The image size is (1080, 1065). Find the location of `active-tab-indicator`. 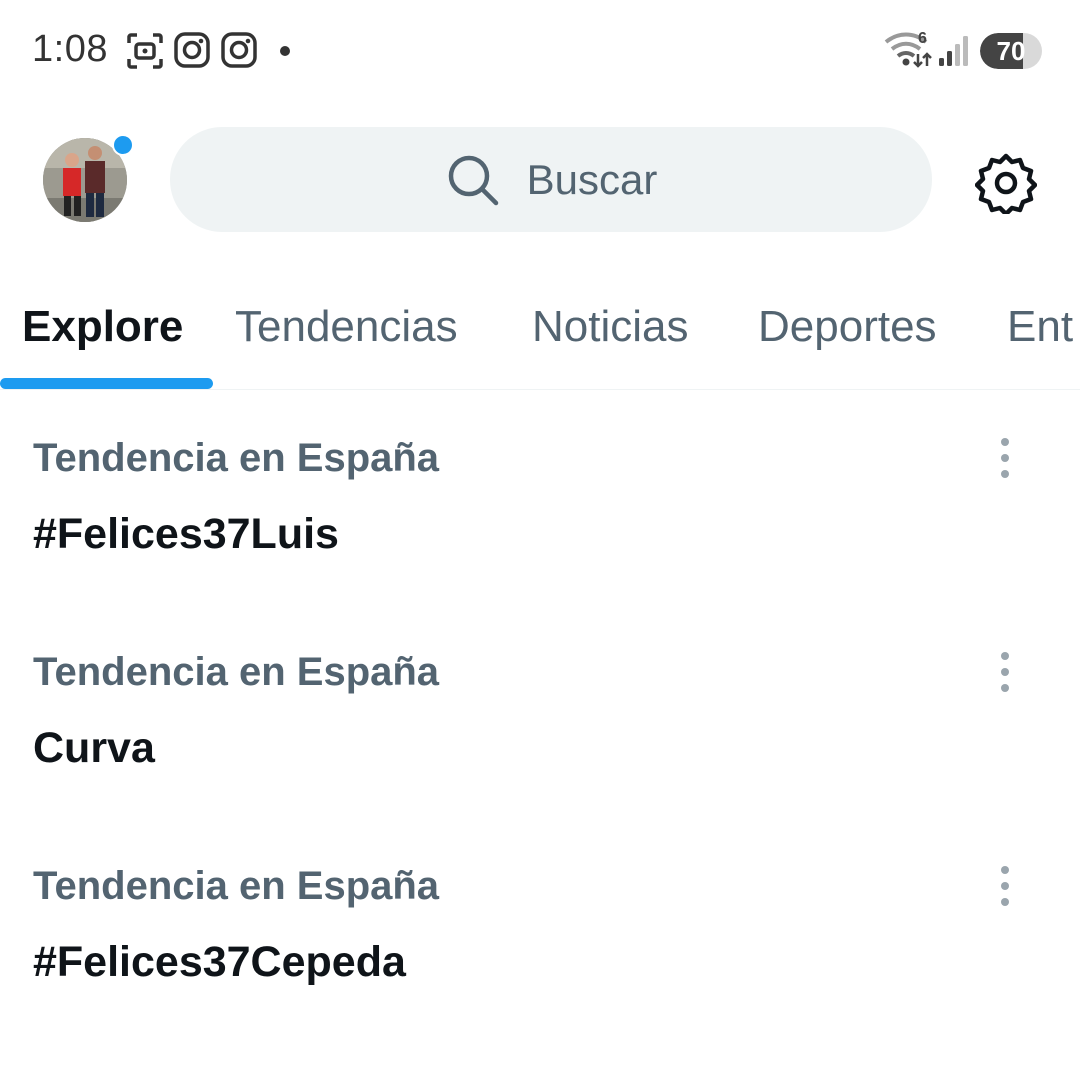

active-tab-indicator is located at coordinates (106, 383).